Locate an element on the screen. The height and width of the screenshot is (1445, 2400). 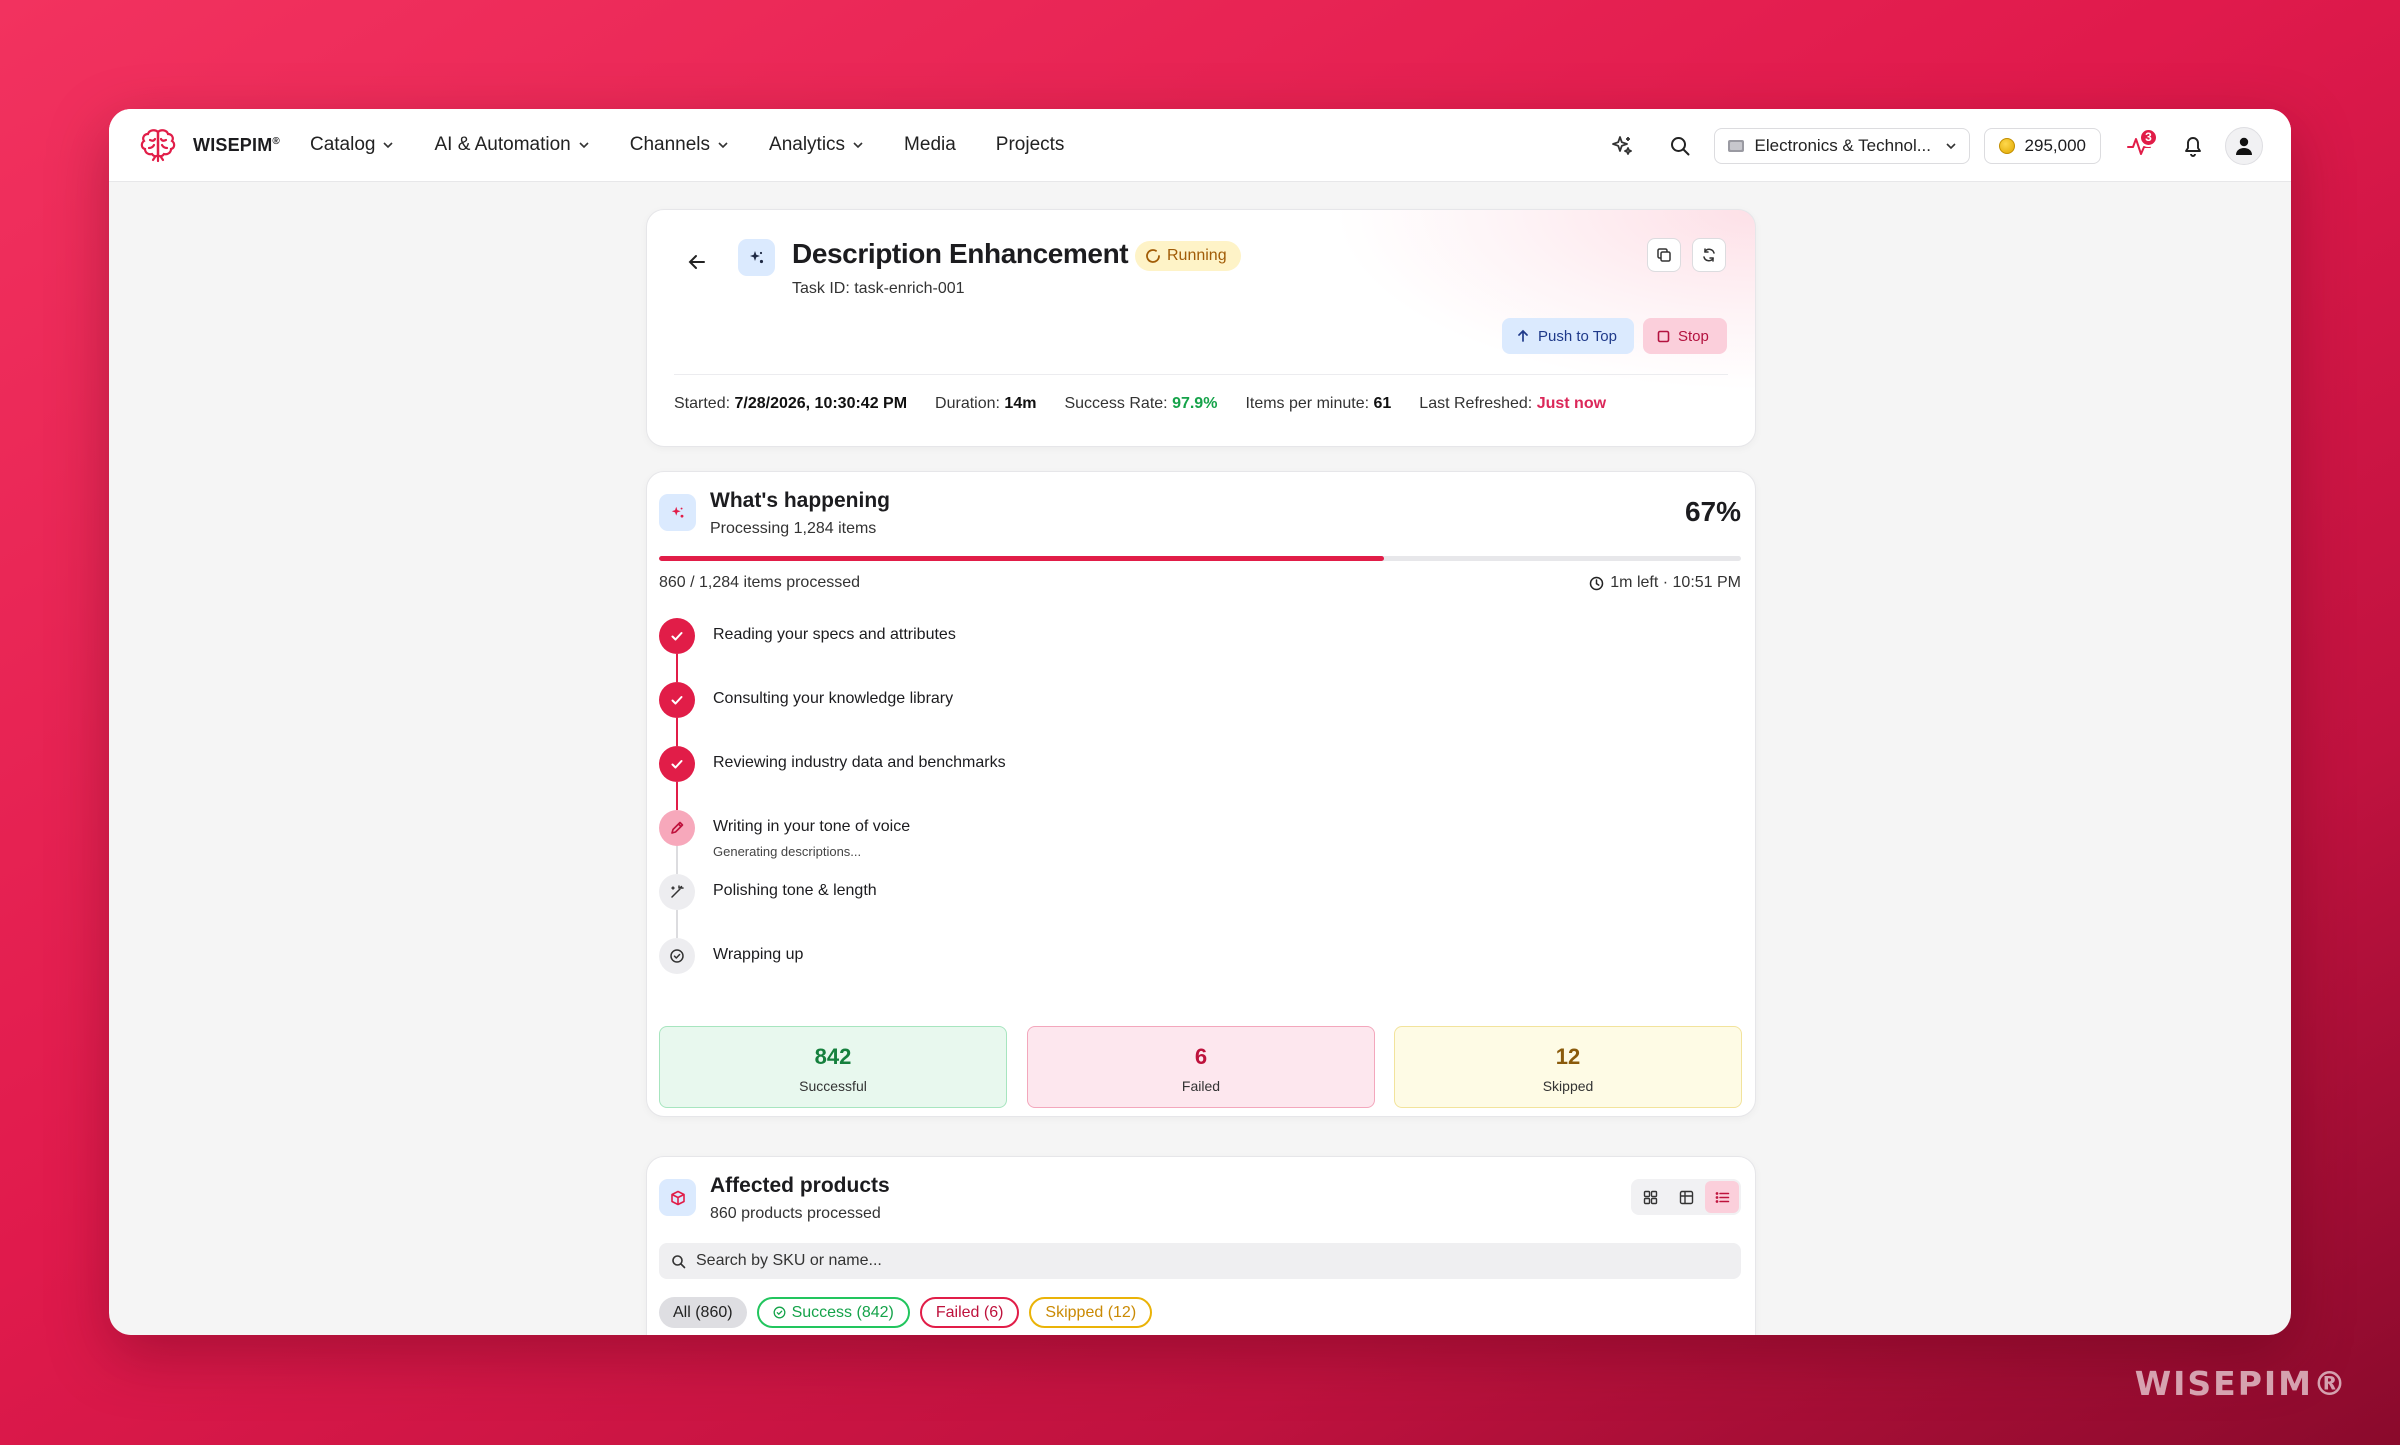
filter-all: All (860) is located at coordinates (703, 1312).